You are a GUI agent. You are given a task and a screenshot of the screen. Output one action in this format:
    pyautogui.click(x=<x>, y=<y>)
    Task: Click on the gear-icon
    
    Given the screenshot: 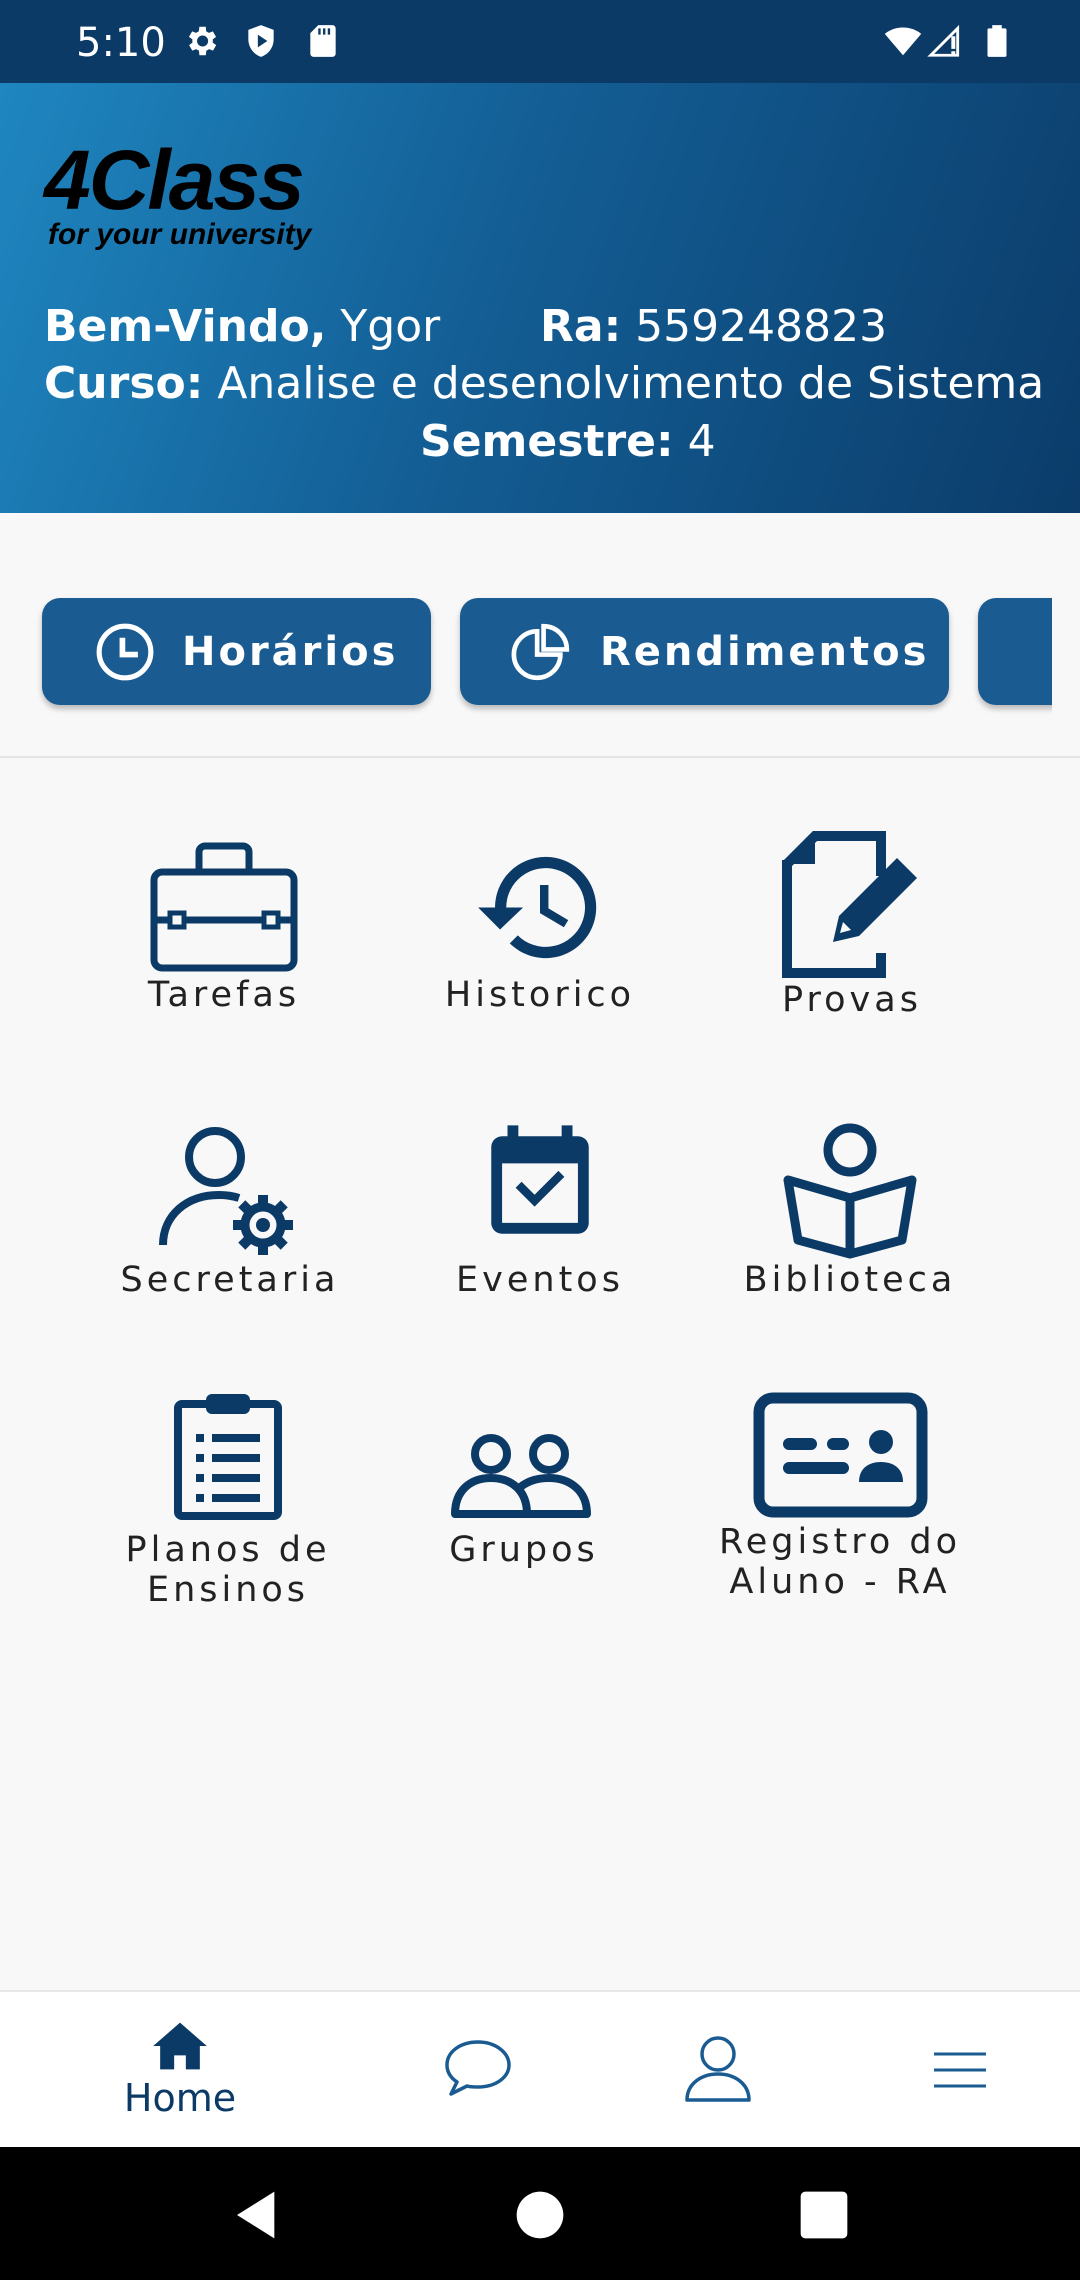 What is the action you would take?
    pyautogui.click(x=201, y=41)
    